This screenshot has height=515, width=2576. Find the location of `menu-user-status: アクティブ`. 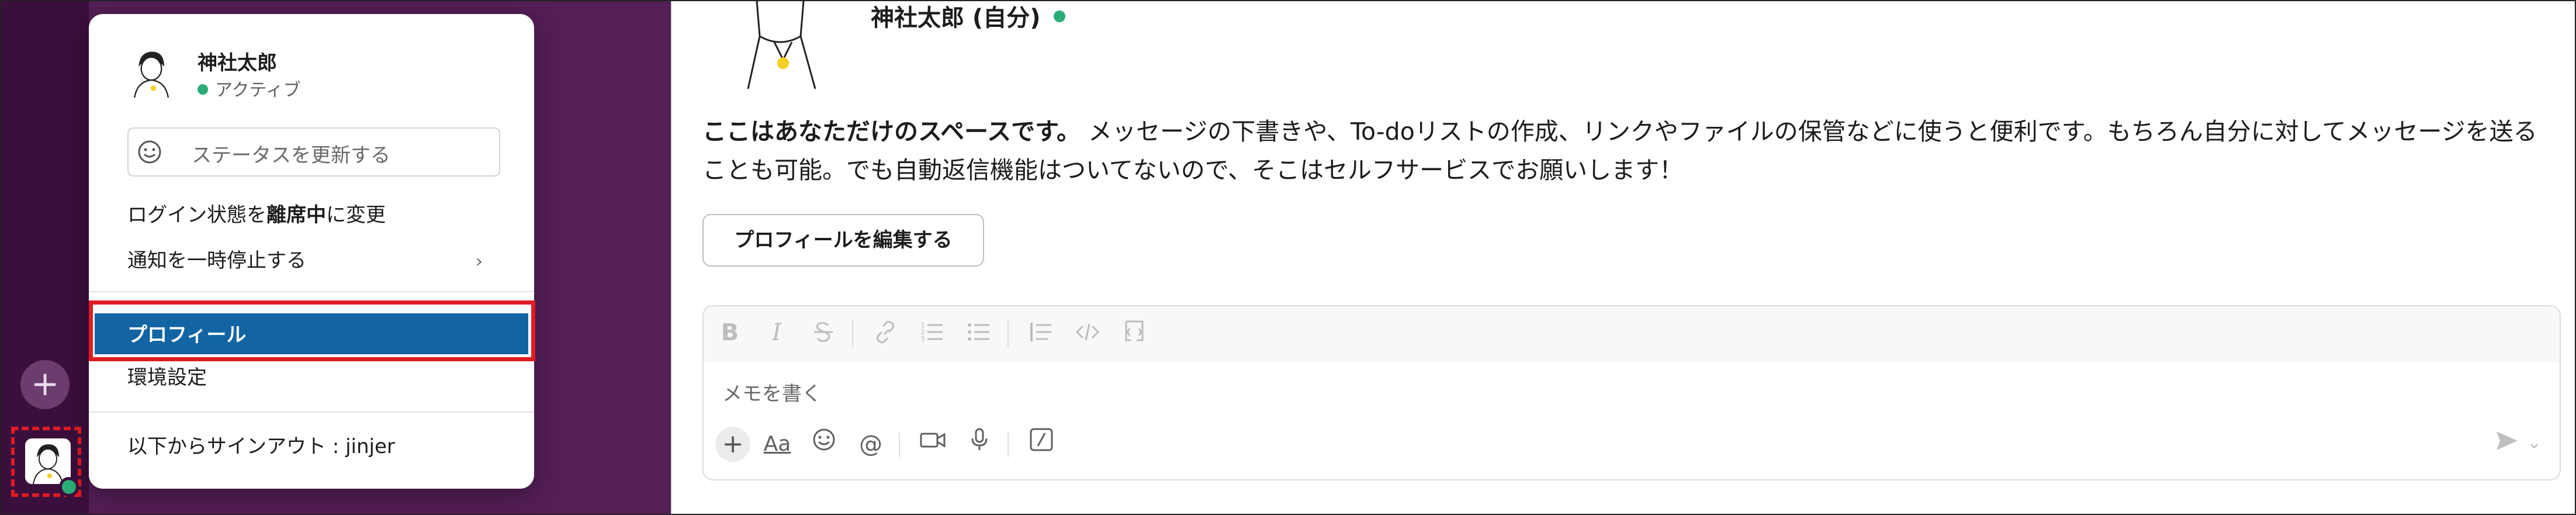

menu-user-status: アクティブ is located at coordinates (250, 88).